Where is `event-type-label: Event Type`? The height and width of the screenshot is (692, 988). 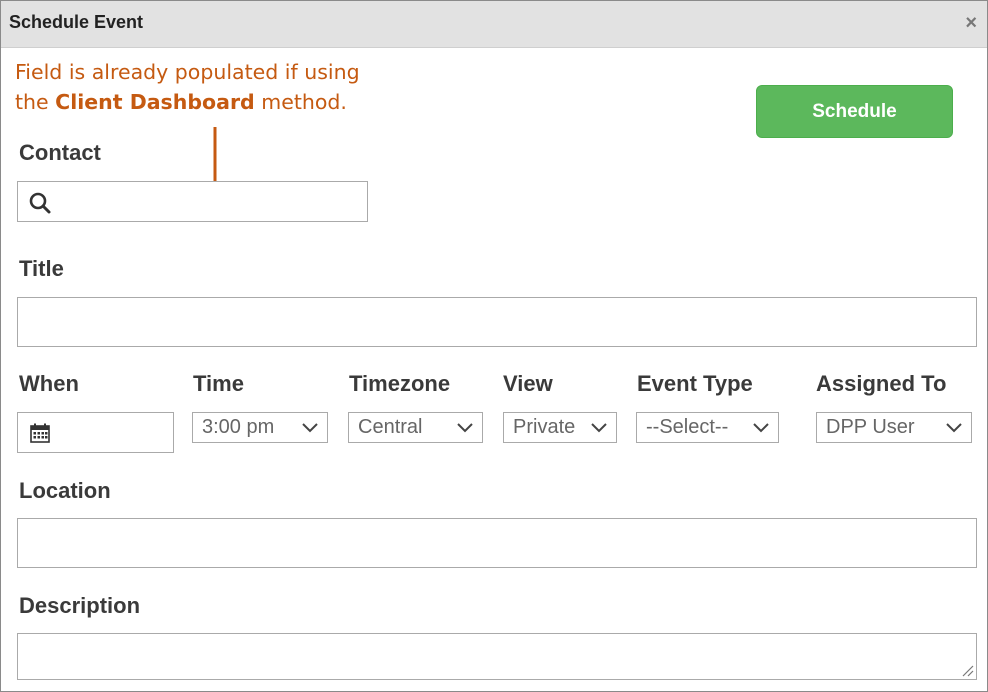 event-type-label: Event Type is located at coordinates (695, 383).